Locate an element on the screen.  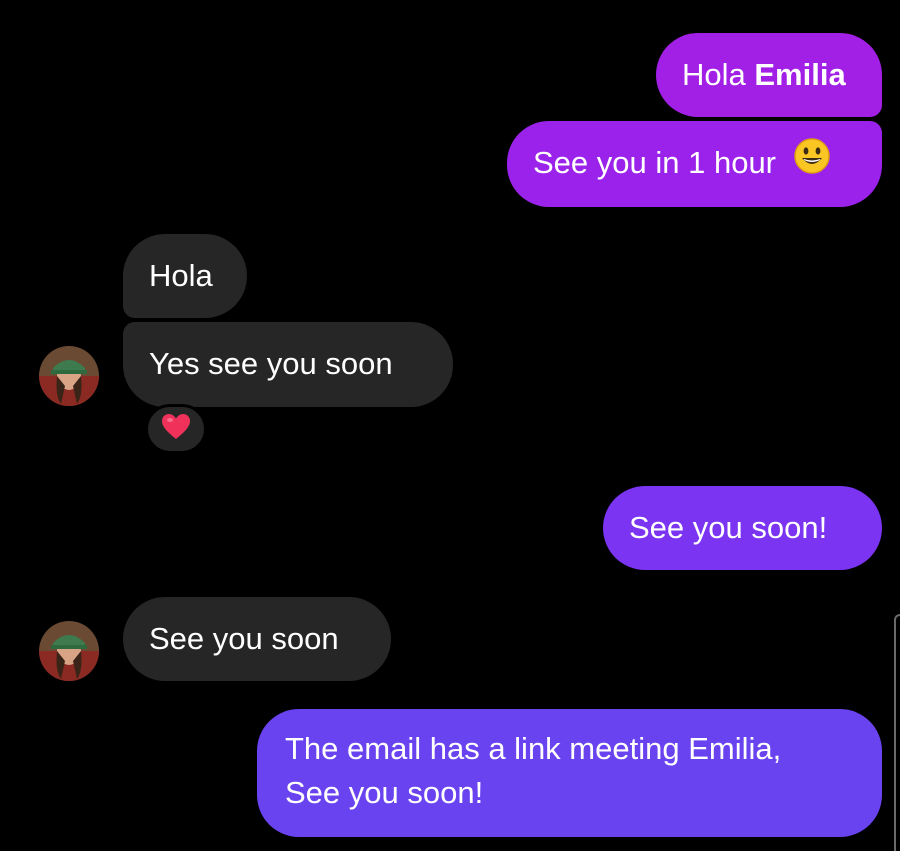
scrollbar-edge is located at coordinates (897, 732).